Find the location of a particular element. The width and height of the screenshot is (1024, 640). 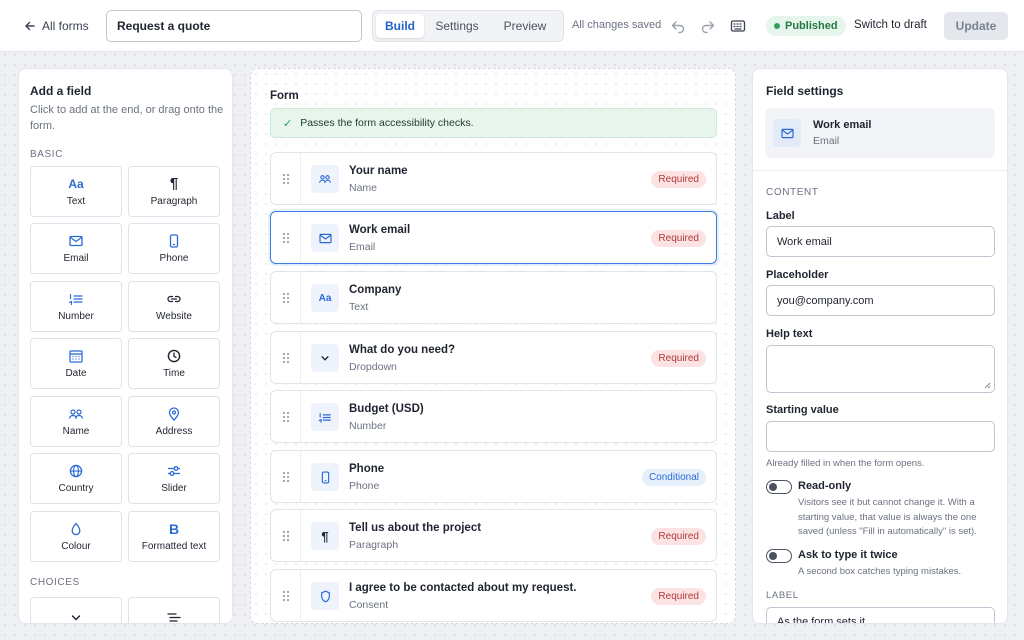

field-type: Name is located at coordinates (363, 188).